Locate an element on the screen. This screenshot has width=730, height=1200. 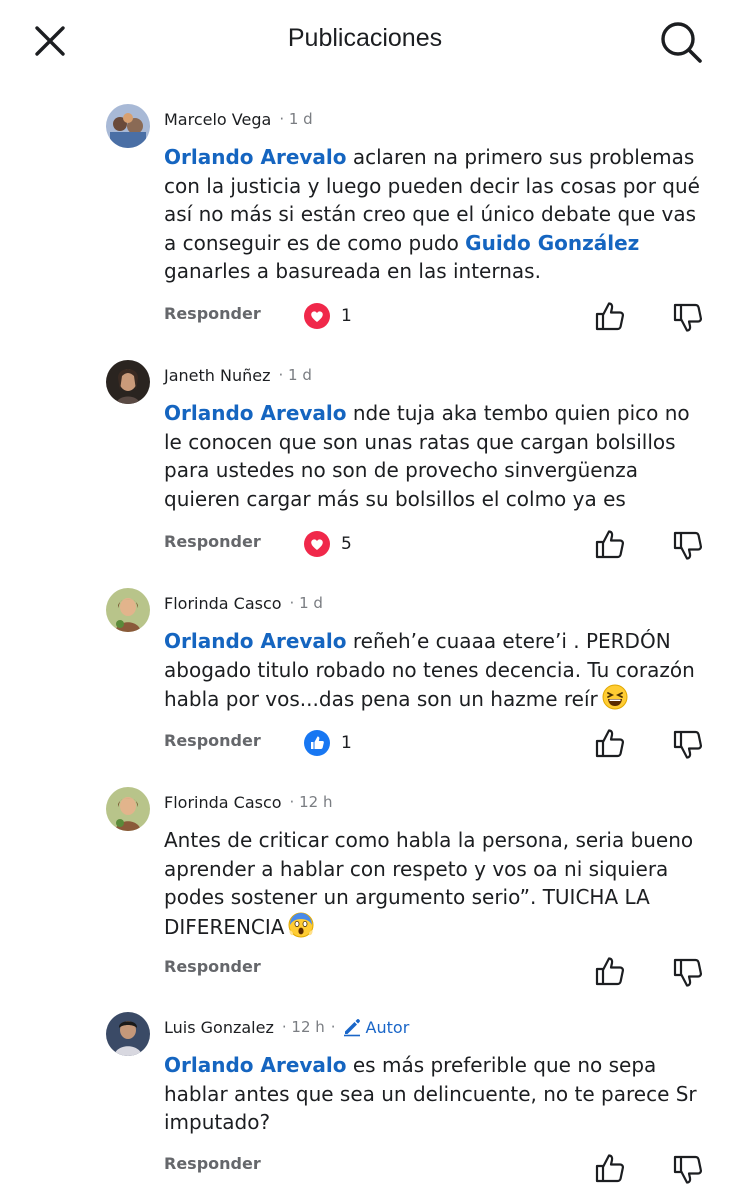
search-icon is located at coordinates (681, 42).